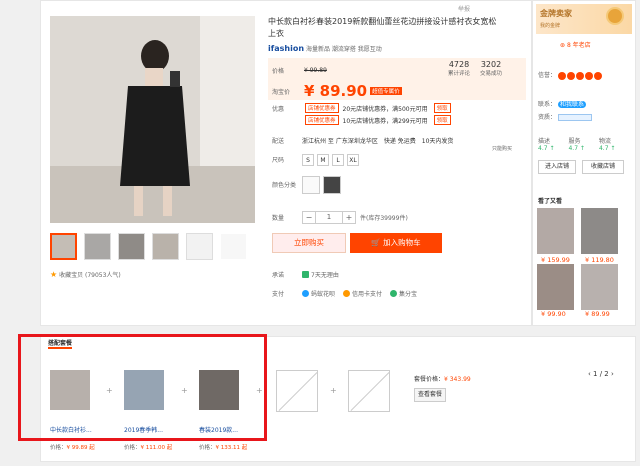 This screenshot has width=640, height=466. What do you see at coordinates (430, 395) in the screenshot?
I see `view-bundle-button: 查看套餐` at bounding box center [430, 395].